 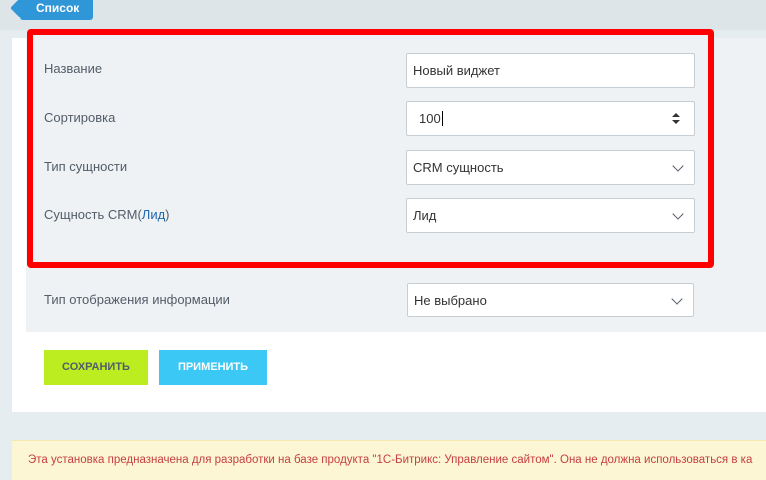 What do you see at coordinates (550, 300) in the screenshot?
I see `display-type-select: Не выбрано` at bounding box center [550, 300].